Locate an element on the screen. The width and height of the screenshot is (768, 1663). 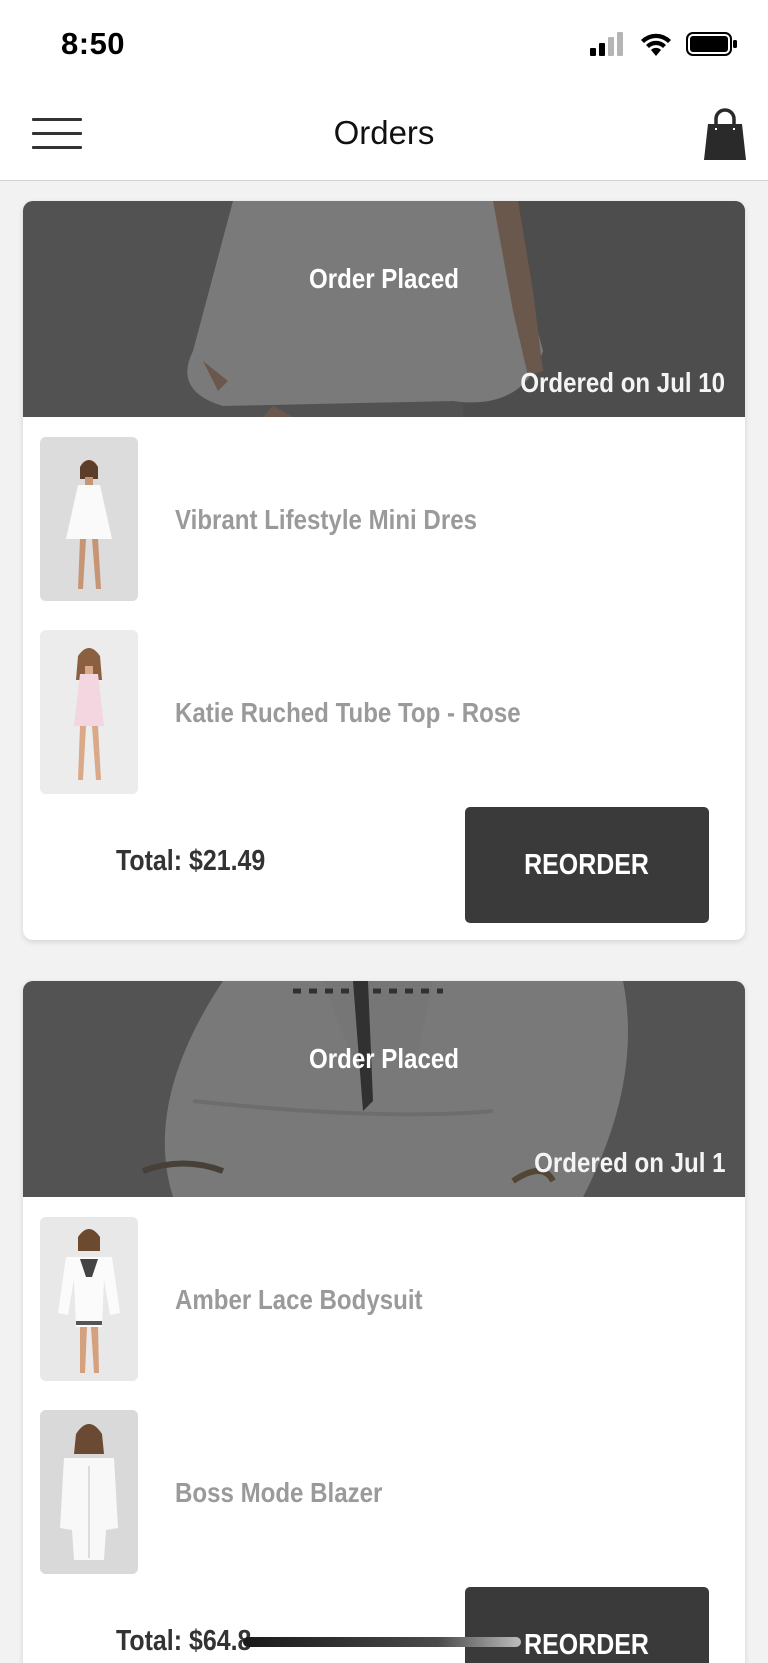
status-icons is located at coordinates (664, 44).